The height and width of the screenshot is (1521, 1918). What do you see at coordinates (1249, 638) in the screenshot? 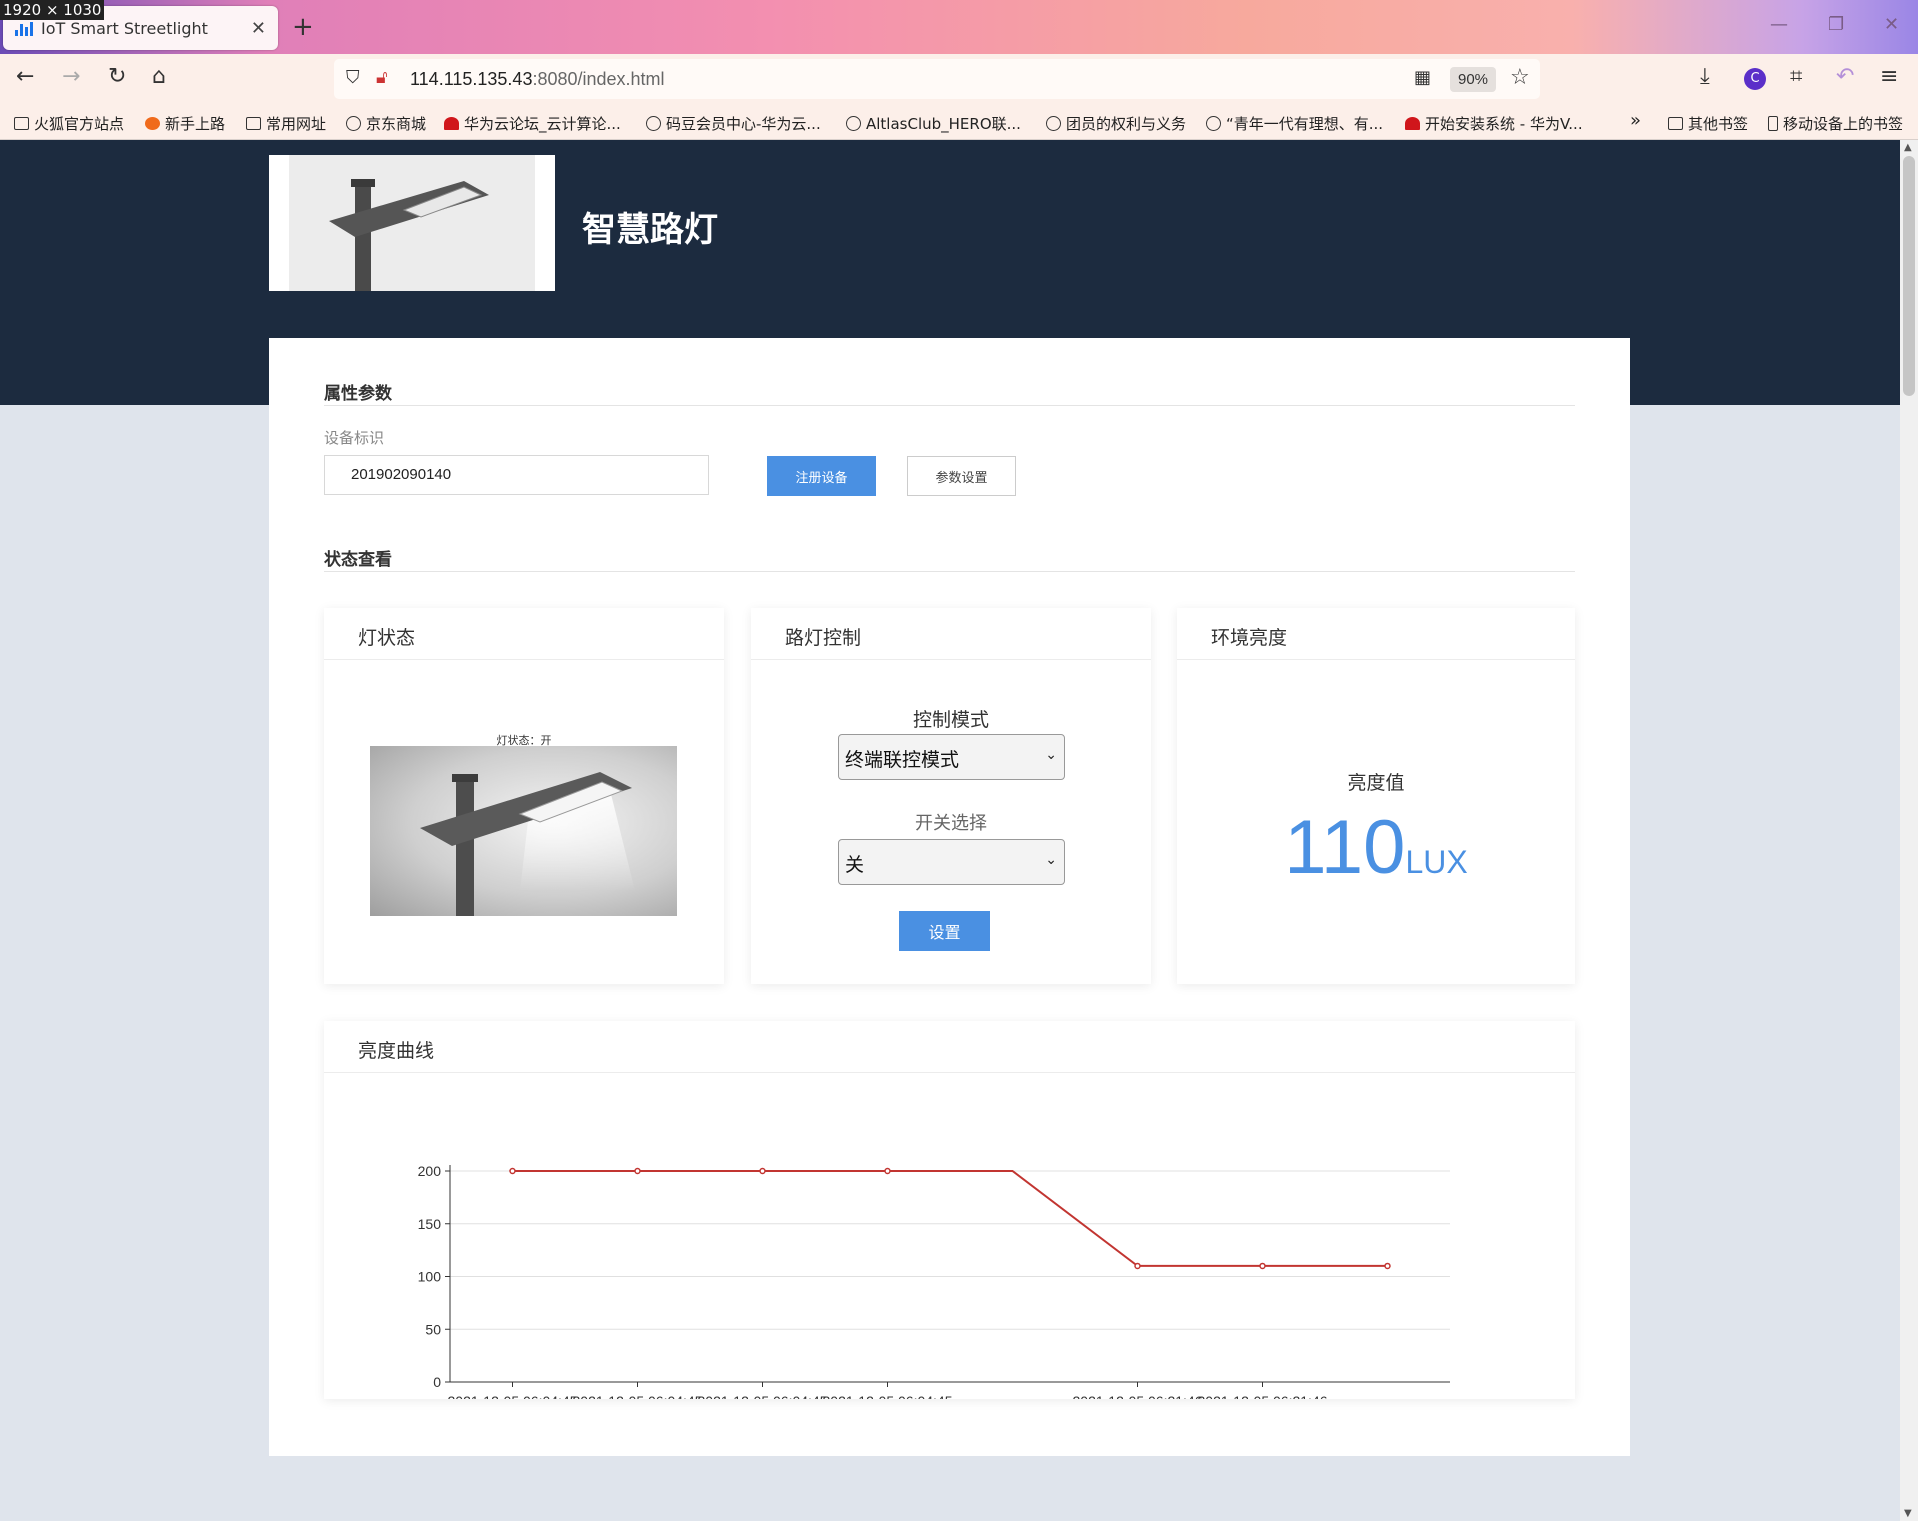
I see `panel-title: 环境亮度` at bounding box center [1249, 638].